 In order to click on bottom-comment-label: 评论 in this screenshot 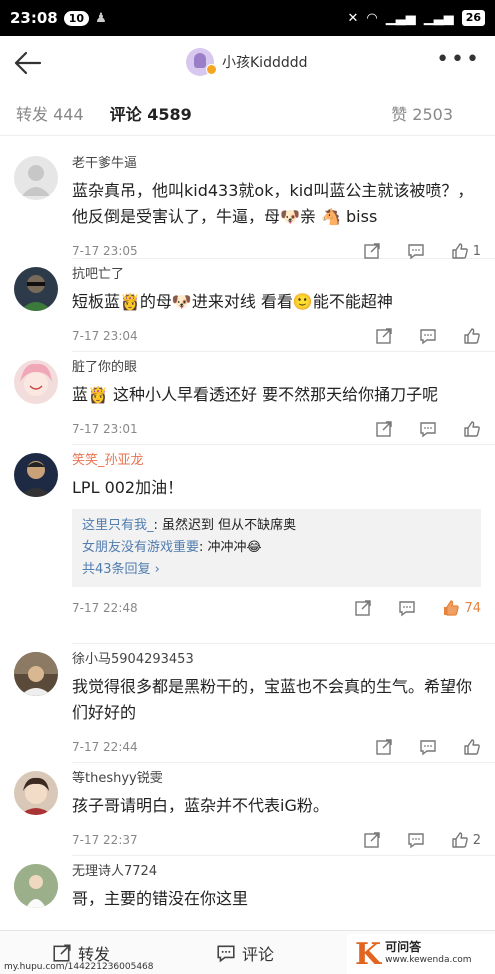, I will do `click(258, 954)`.